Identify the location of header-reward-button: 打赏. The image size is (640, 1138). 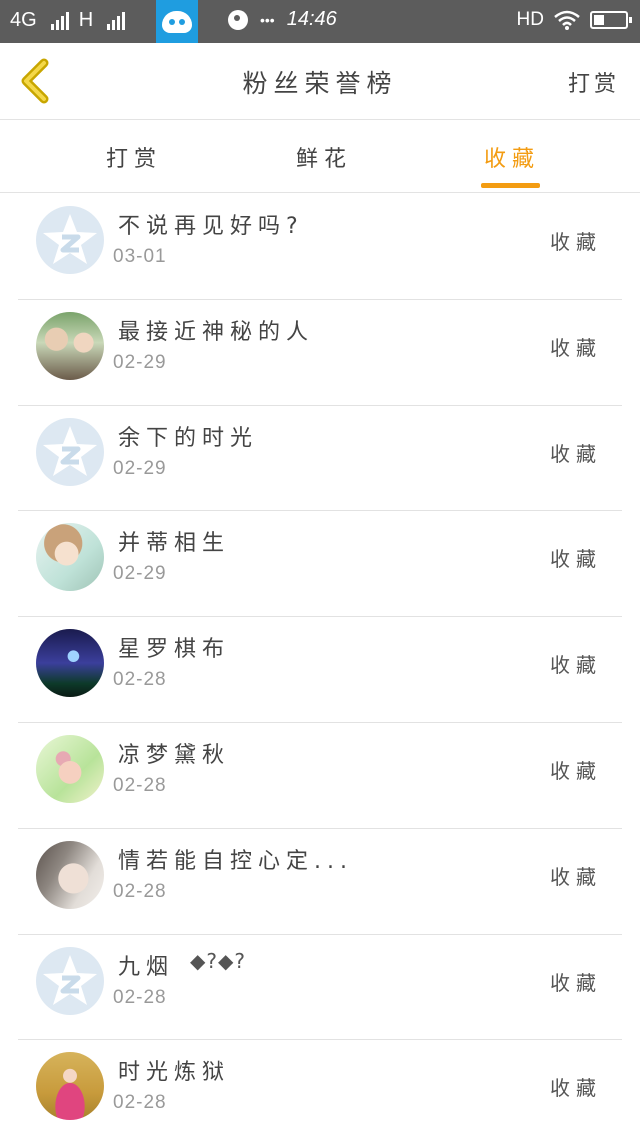
(594, 82).